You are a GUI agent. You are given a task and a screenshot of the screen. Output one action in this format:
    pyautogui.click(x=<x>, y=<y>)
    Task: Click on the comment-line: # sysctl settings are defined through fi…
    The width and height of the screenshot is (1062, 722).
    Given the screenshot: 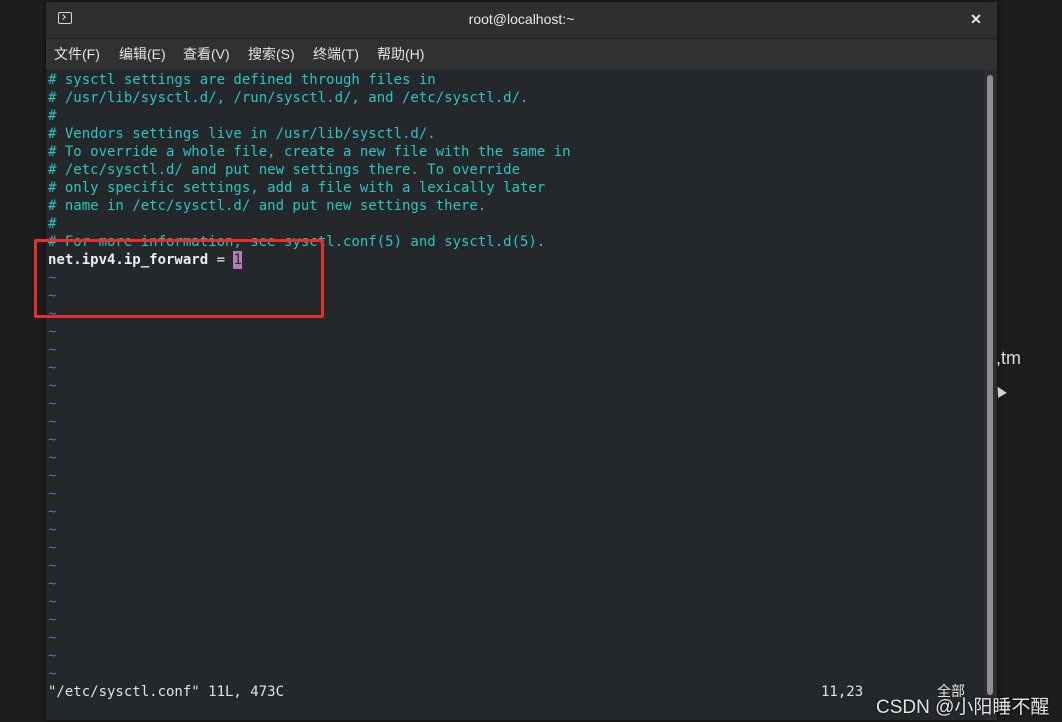 What is the action you would take?
    pyautogui.click(x=242, y=80)
    